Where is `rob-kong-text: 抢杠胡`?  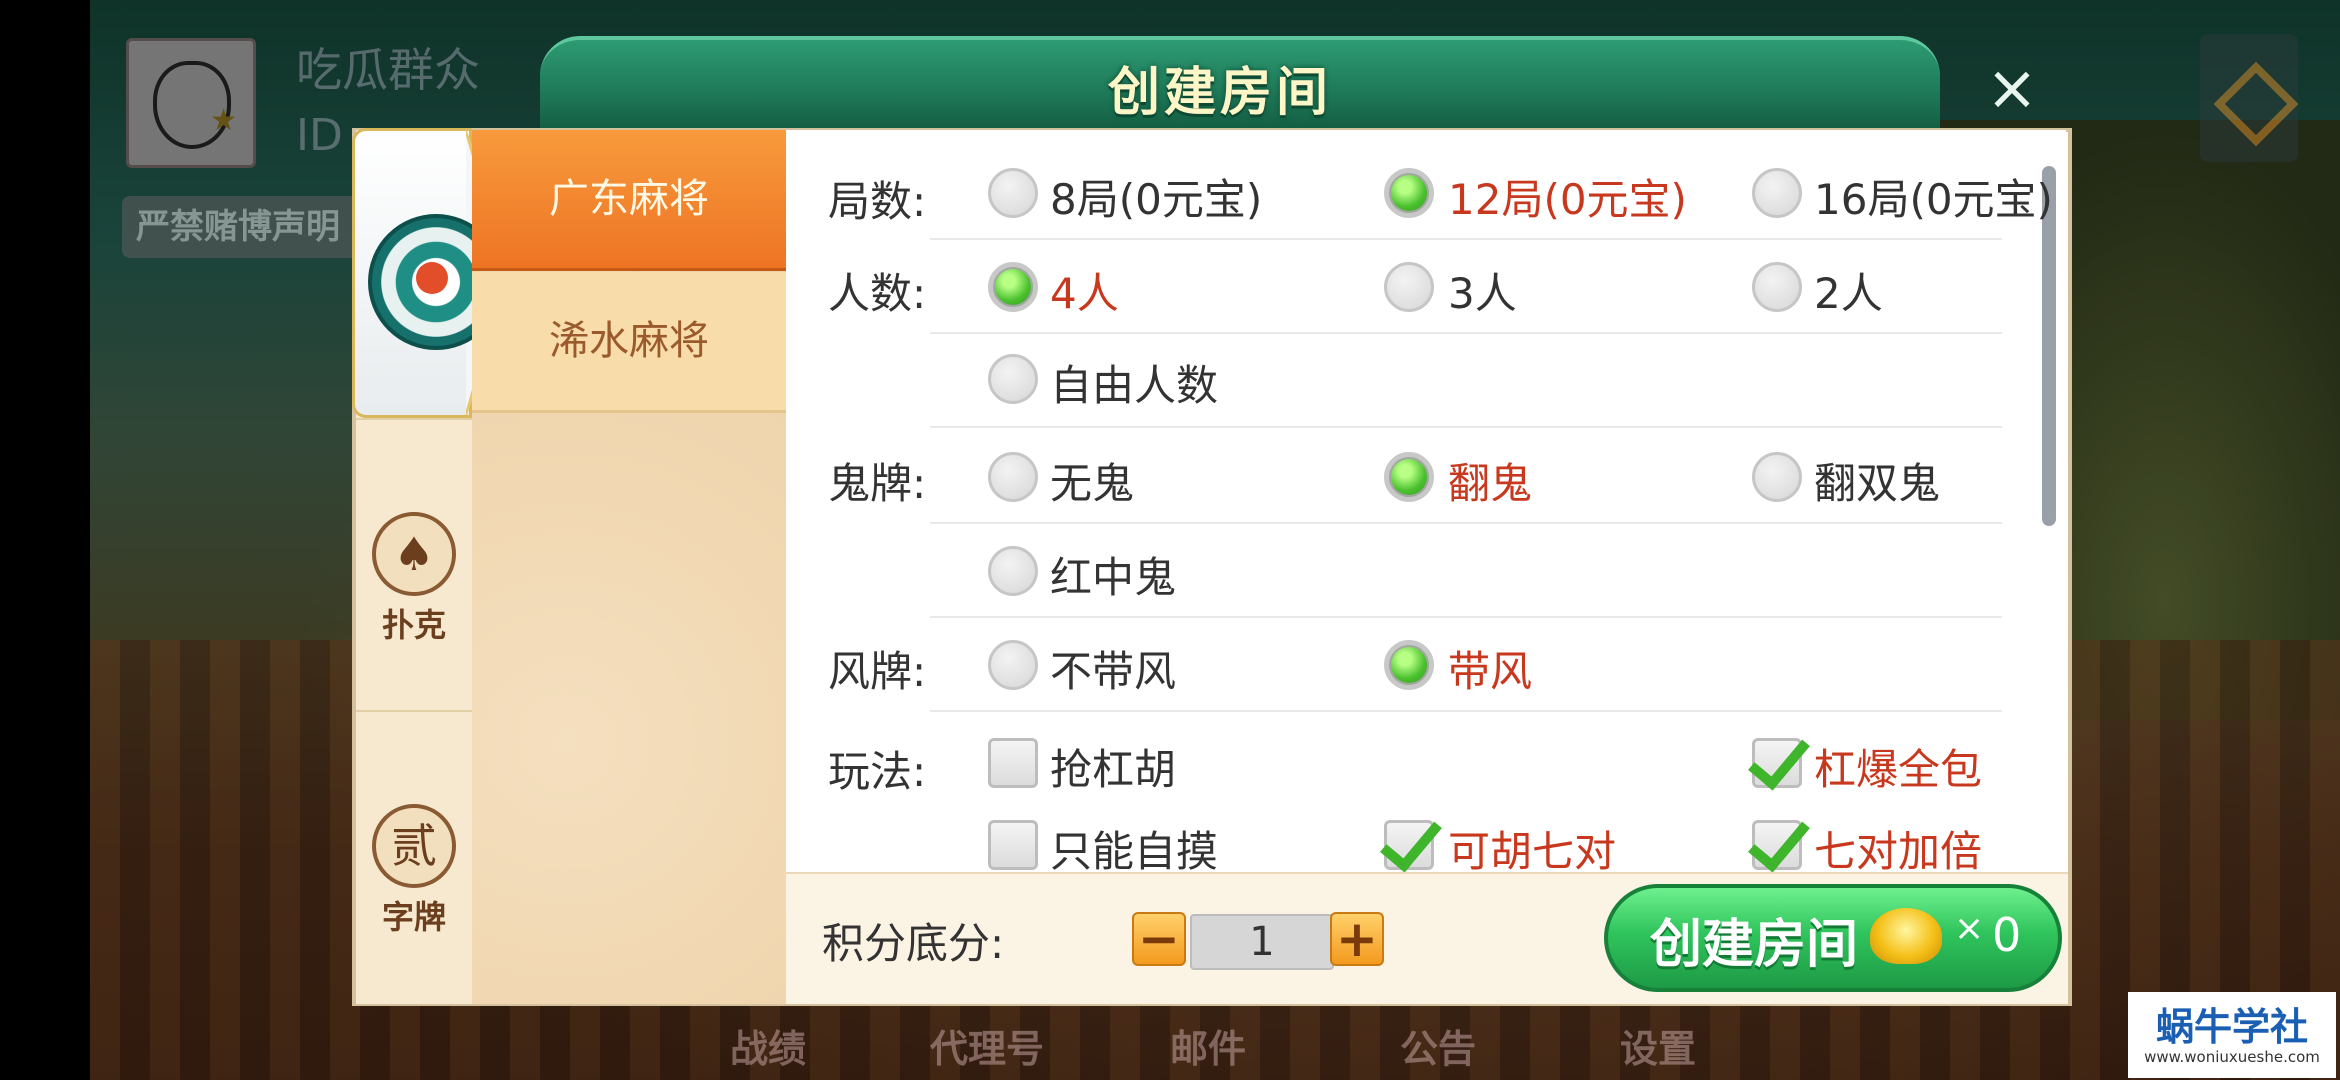
rob-kong-text: 抢杠胡 is located at coordinates (1113, 769).